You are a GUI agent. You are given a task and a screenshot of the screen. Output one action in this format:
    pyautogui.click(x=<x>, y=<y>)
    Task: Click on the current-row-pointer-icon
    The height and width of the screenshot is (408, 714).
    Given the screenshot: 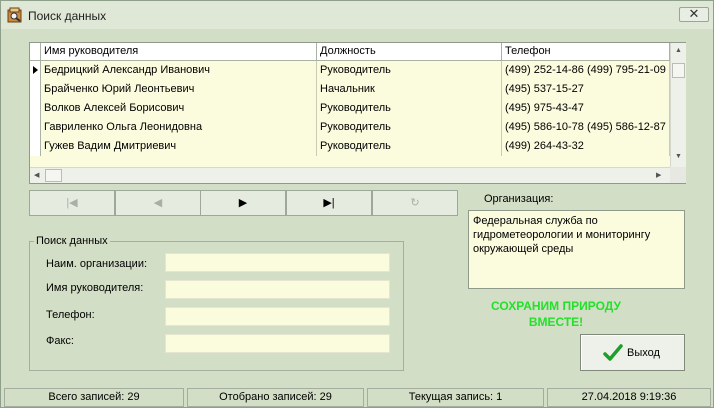 What is the action you would take?
    pyautogui.click(x=35, y=70)
    